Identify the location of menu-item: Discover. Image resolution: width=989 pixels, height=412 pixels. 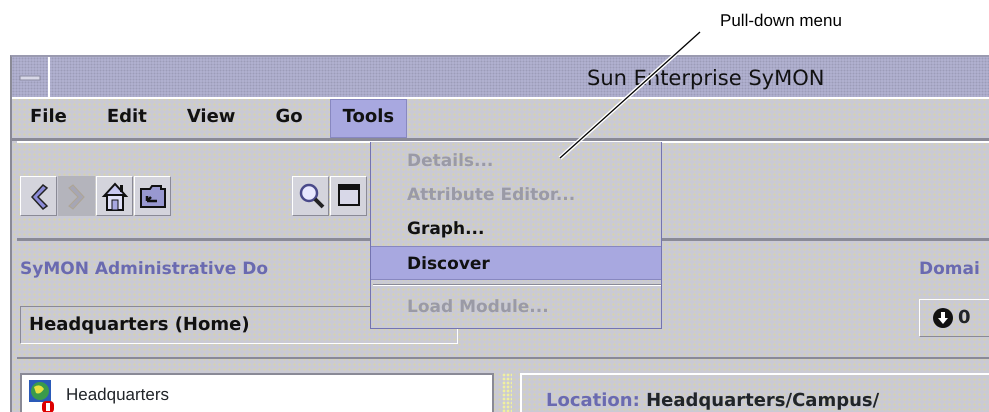
(516, 263).